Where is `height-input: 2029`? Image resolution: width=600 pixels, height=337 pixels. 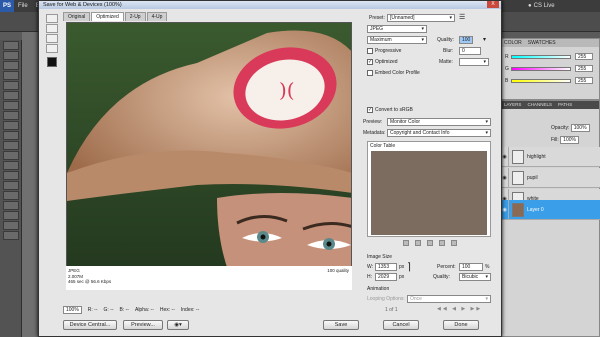 height-input: 2029 is located at coordinates (386, 277).